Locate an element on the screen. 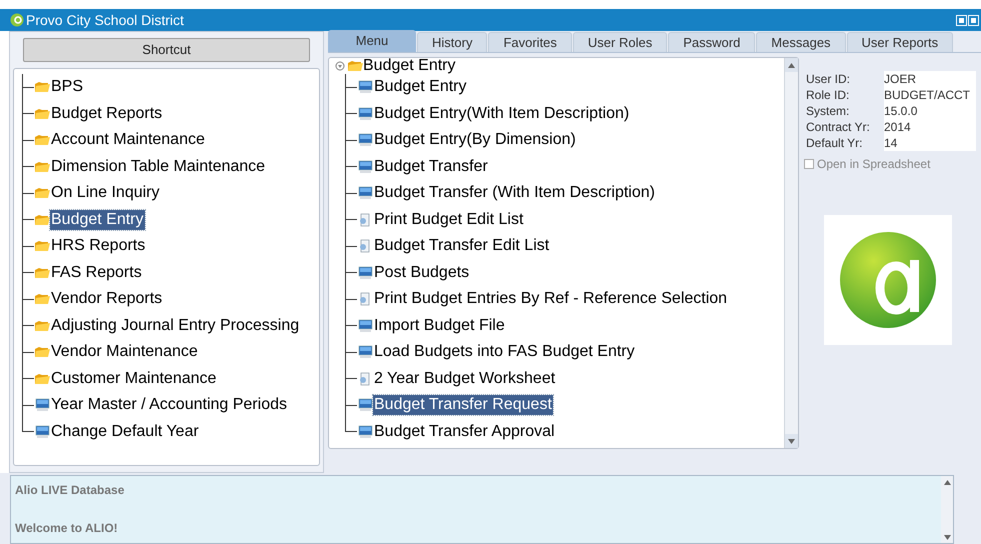 The height and width of the screenshot is (544, 981). tree-item: FAS Reports is located at coordinates (96, 272).